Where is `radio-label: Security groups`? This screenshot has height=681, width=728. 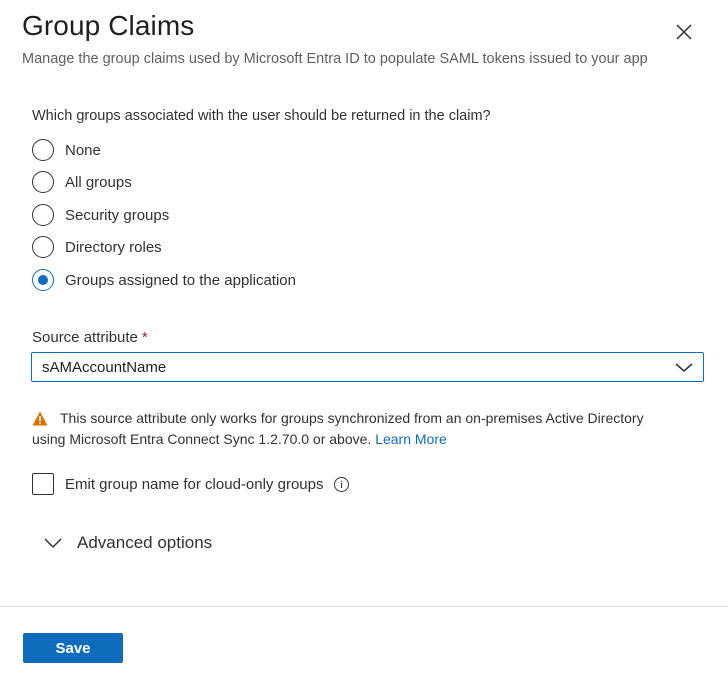 radio-label: Security groups is located at coordinates (117, 215).